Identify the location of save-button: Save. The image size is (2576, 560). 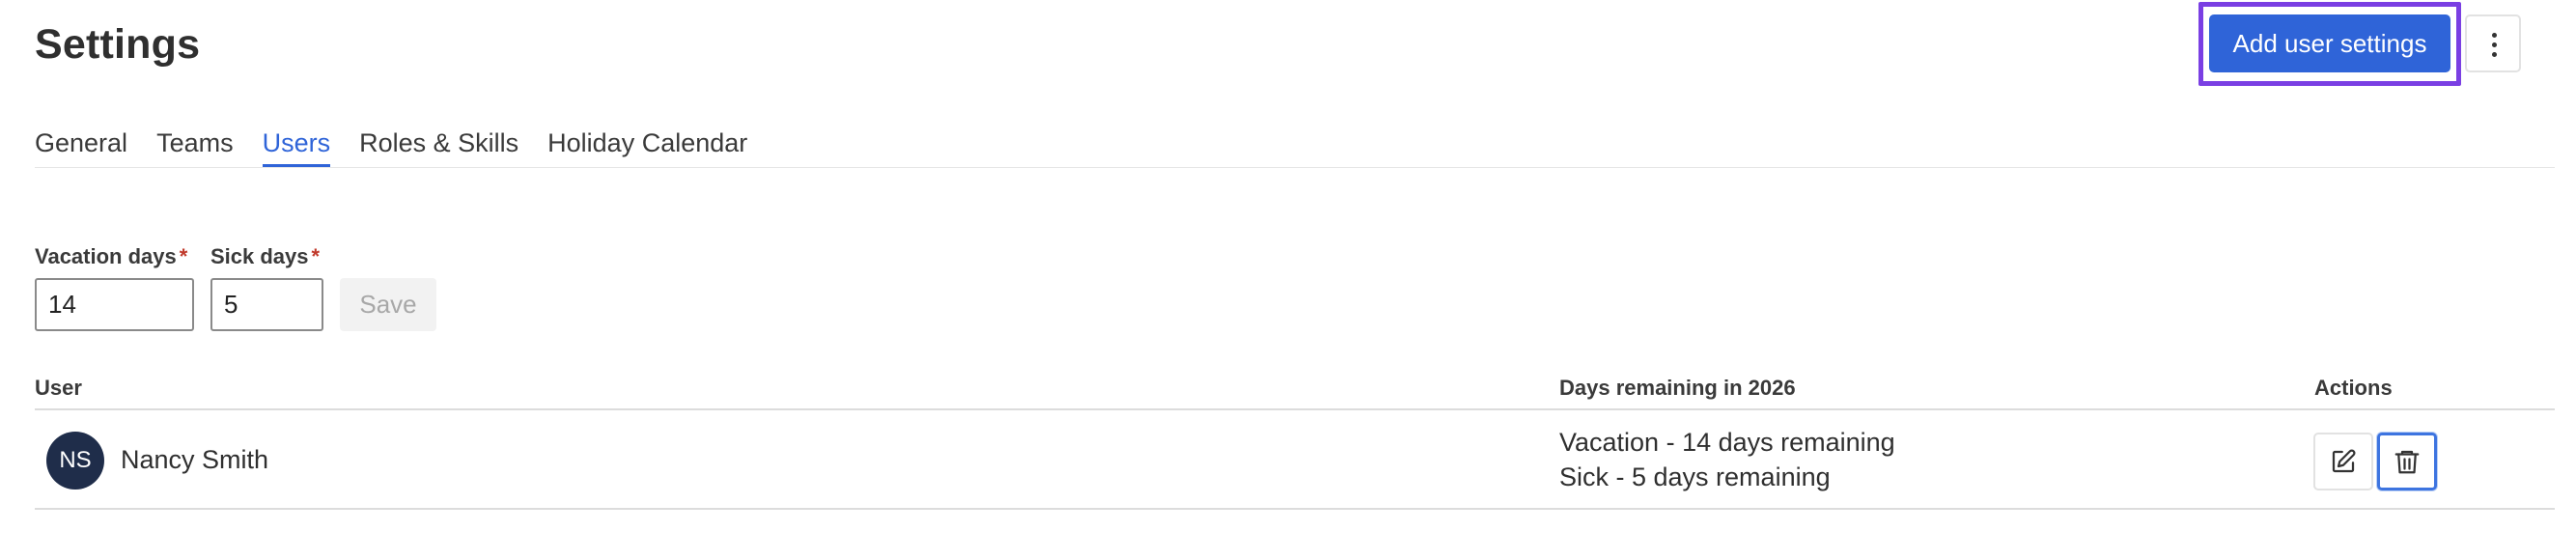
(388, 305).